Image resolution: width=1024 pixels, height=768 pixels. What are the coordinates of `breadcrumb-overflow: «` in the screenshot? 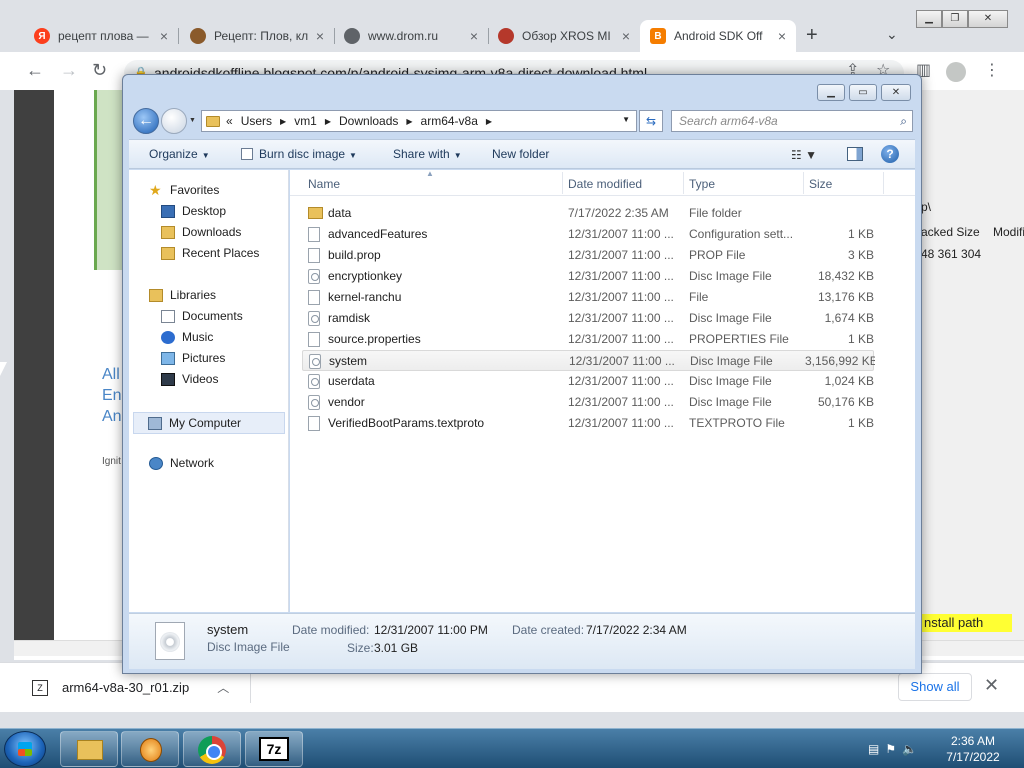 It's located at (229, 121).